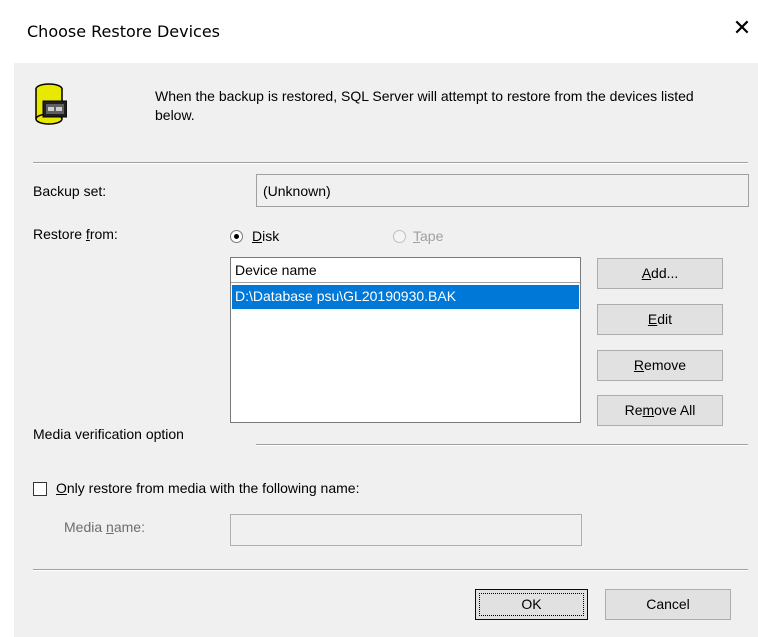  What do you see at coordinates (660, 365) in the screenshot?
I see `remove-button: Remove` at bounding box center [660, 365].